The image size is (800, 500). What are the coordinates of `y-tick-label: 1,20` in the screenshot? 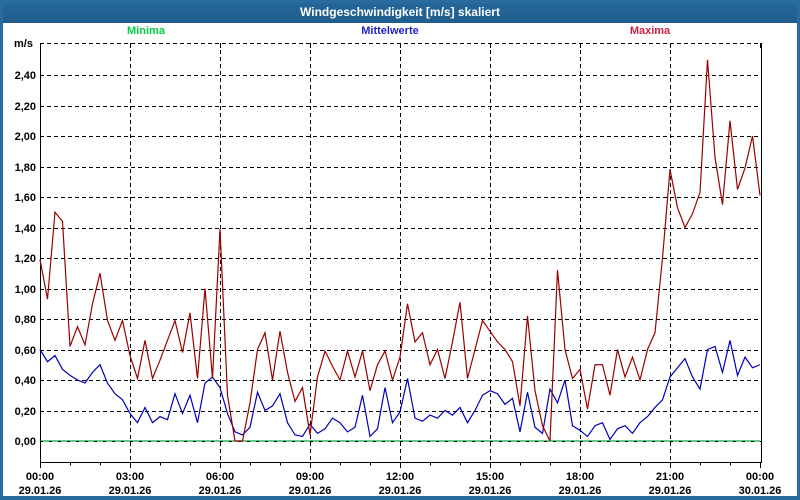 It's located at (25, 259).